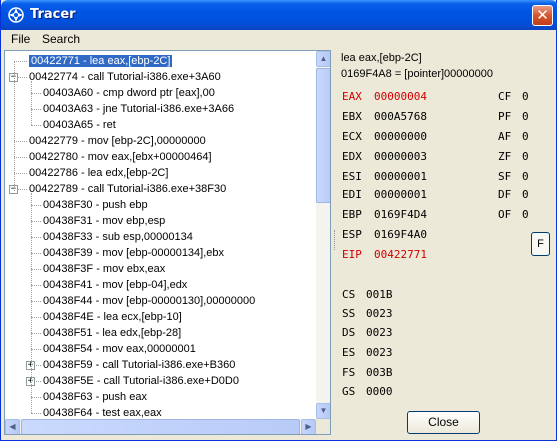  What do you see at coordinates (138, 109) in the screenshot?
I see `tree-item: 00403A63 - jne Tutorial-i386.exe+3A66` at bounding box center [138, 109].